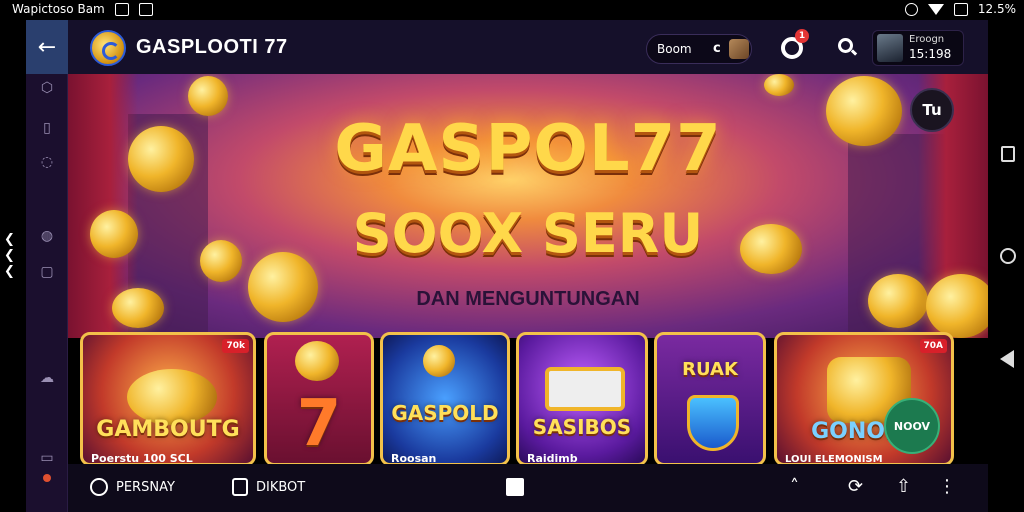 The width and height of the screenshot is (1024, 512). Describe the element at coordinates (947, 486) in the screenshot. I see `more-vertical-icon: ⋮` at that location.